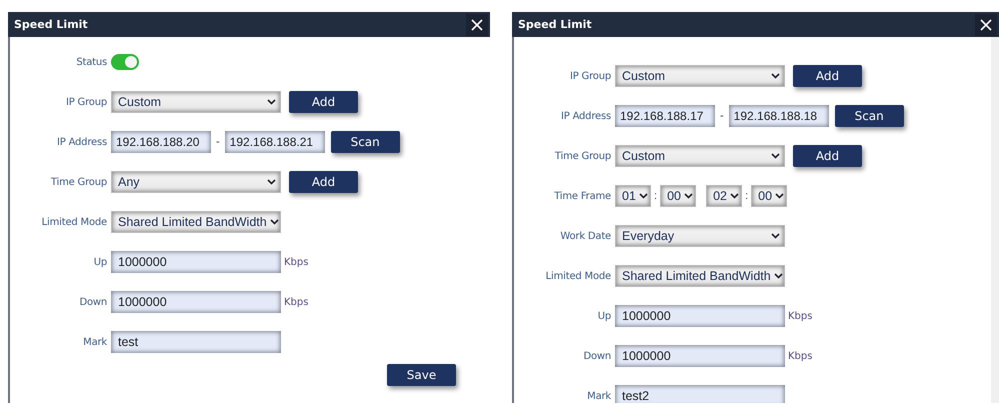  I want to click on input-field: 192.168.188.18, so click(778, 116).